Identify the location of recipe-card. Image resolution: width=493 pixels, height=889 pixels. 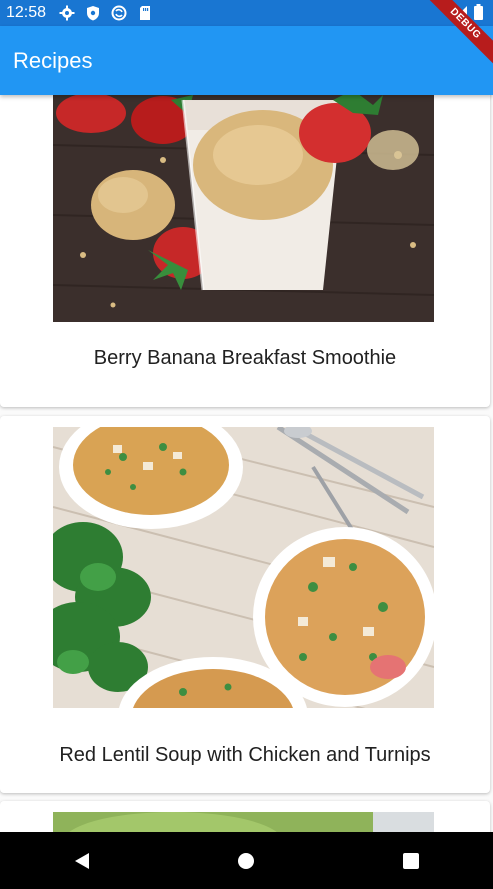
(245, 816).